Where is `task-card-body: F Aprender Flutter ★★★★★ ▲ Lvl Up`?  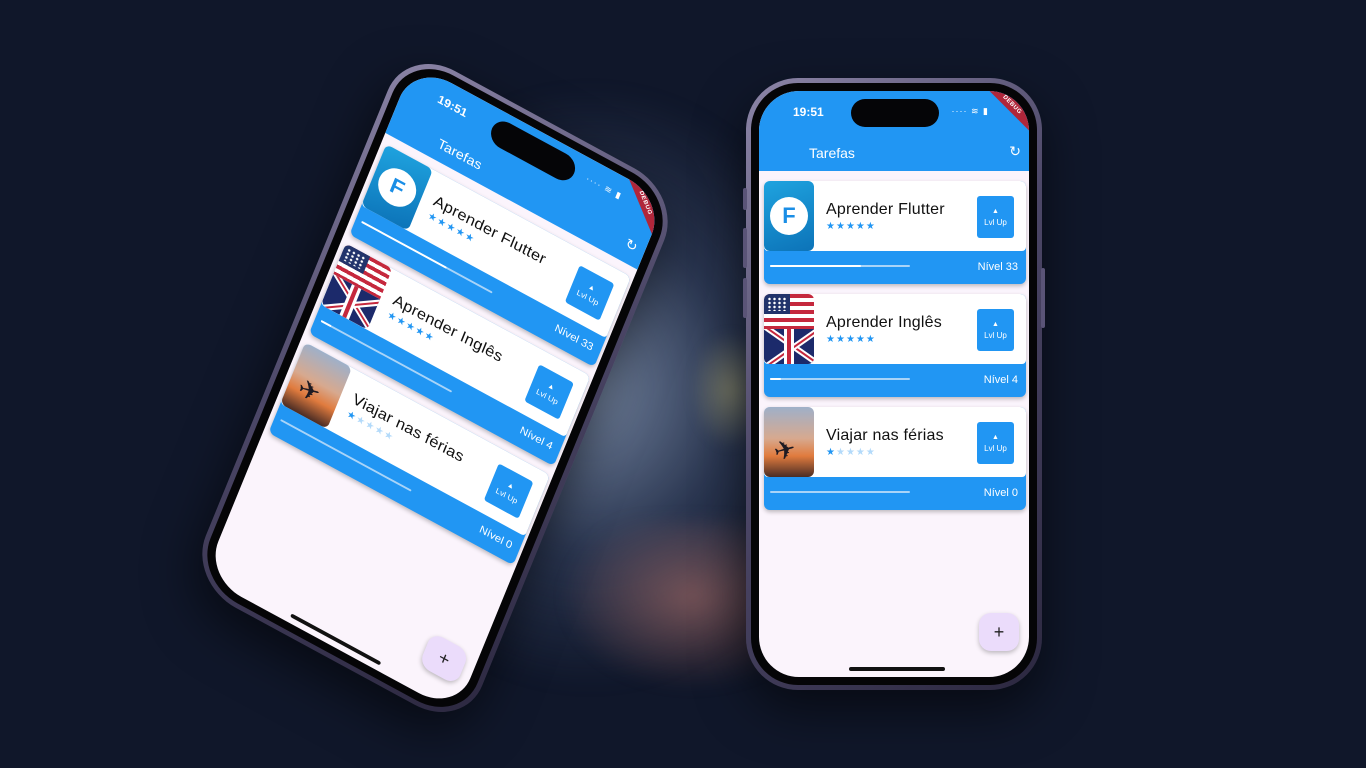 task-card-body: F Aprender Flutter ★★★★★ ▲ Lvl Up is located at coordinates (895, 216).